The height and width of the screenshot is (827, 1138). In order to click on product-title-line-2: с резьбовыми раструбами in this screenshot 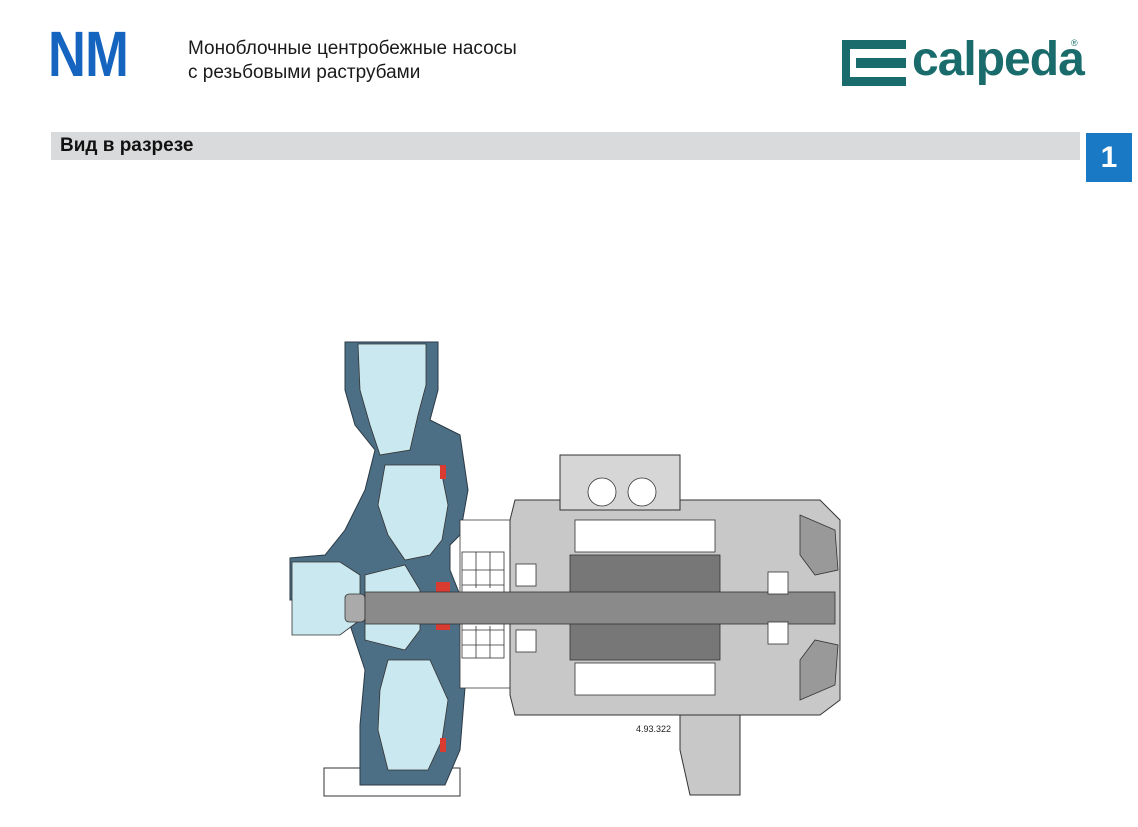, I will do `click(304, 72)`.